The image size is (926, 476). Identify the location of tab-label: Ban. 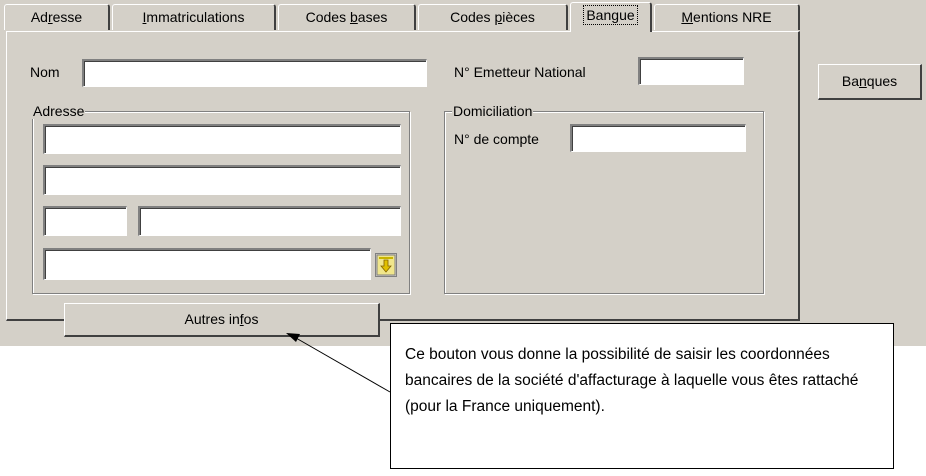
(599, 15).